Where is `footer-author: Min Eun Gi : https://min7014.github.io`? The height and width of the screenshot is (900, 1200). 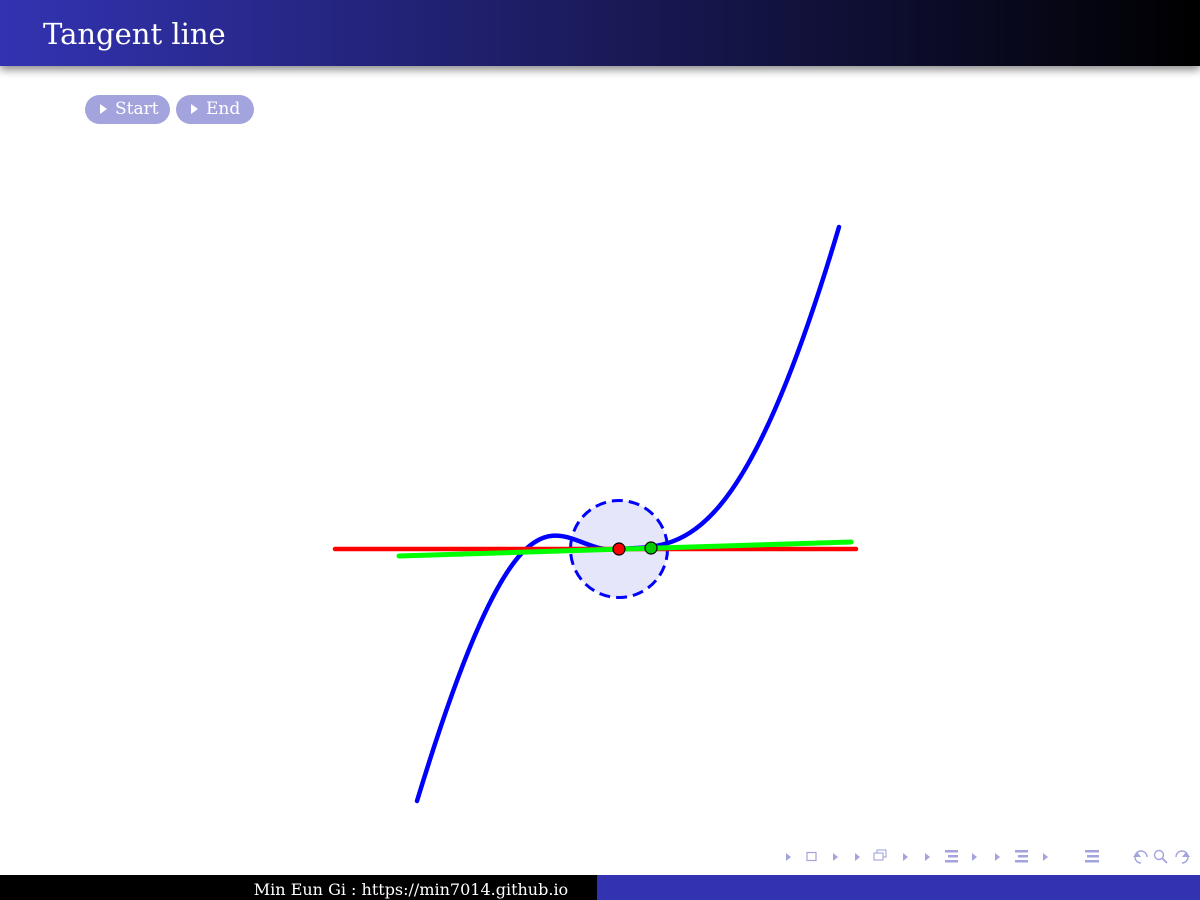
footer-author: Min Eun Gi : https://min7014.github.io is located at coordinates (411, 889).